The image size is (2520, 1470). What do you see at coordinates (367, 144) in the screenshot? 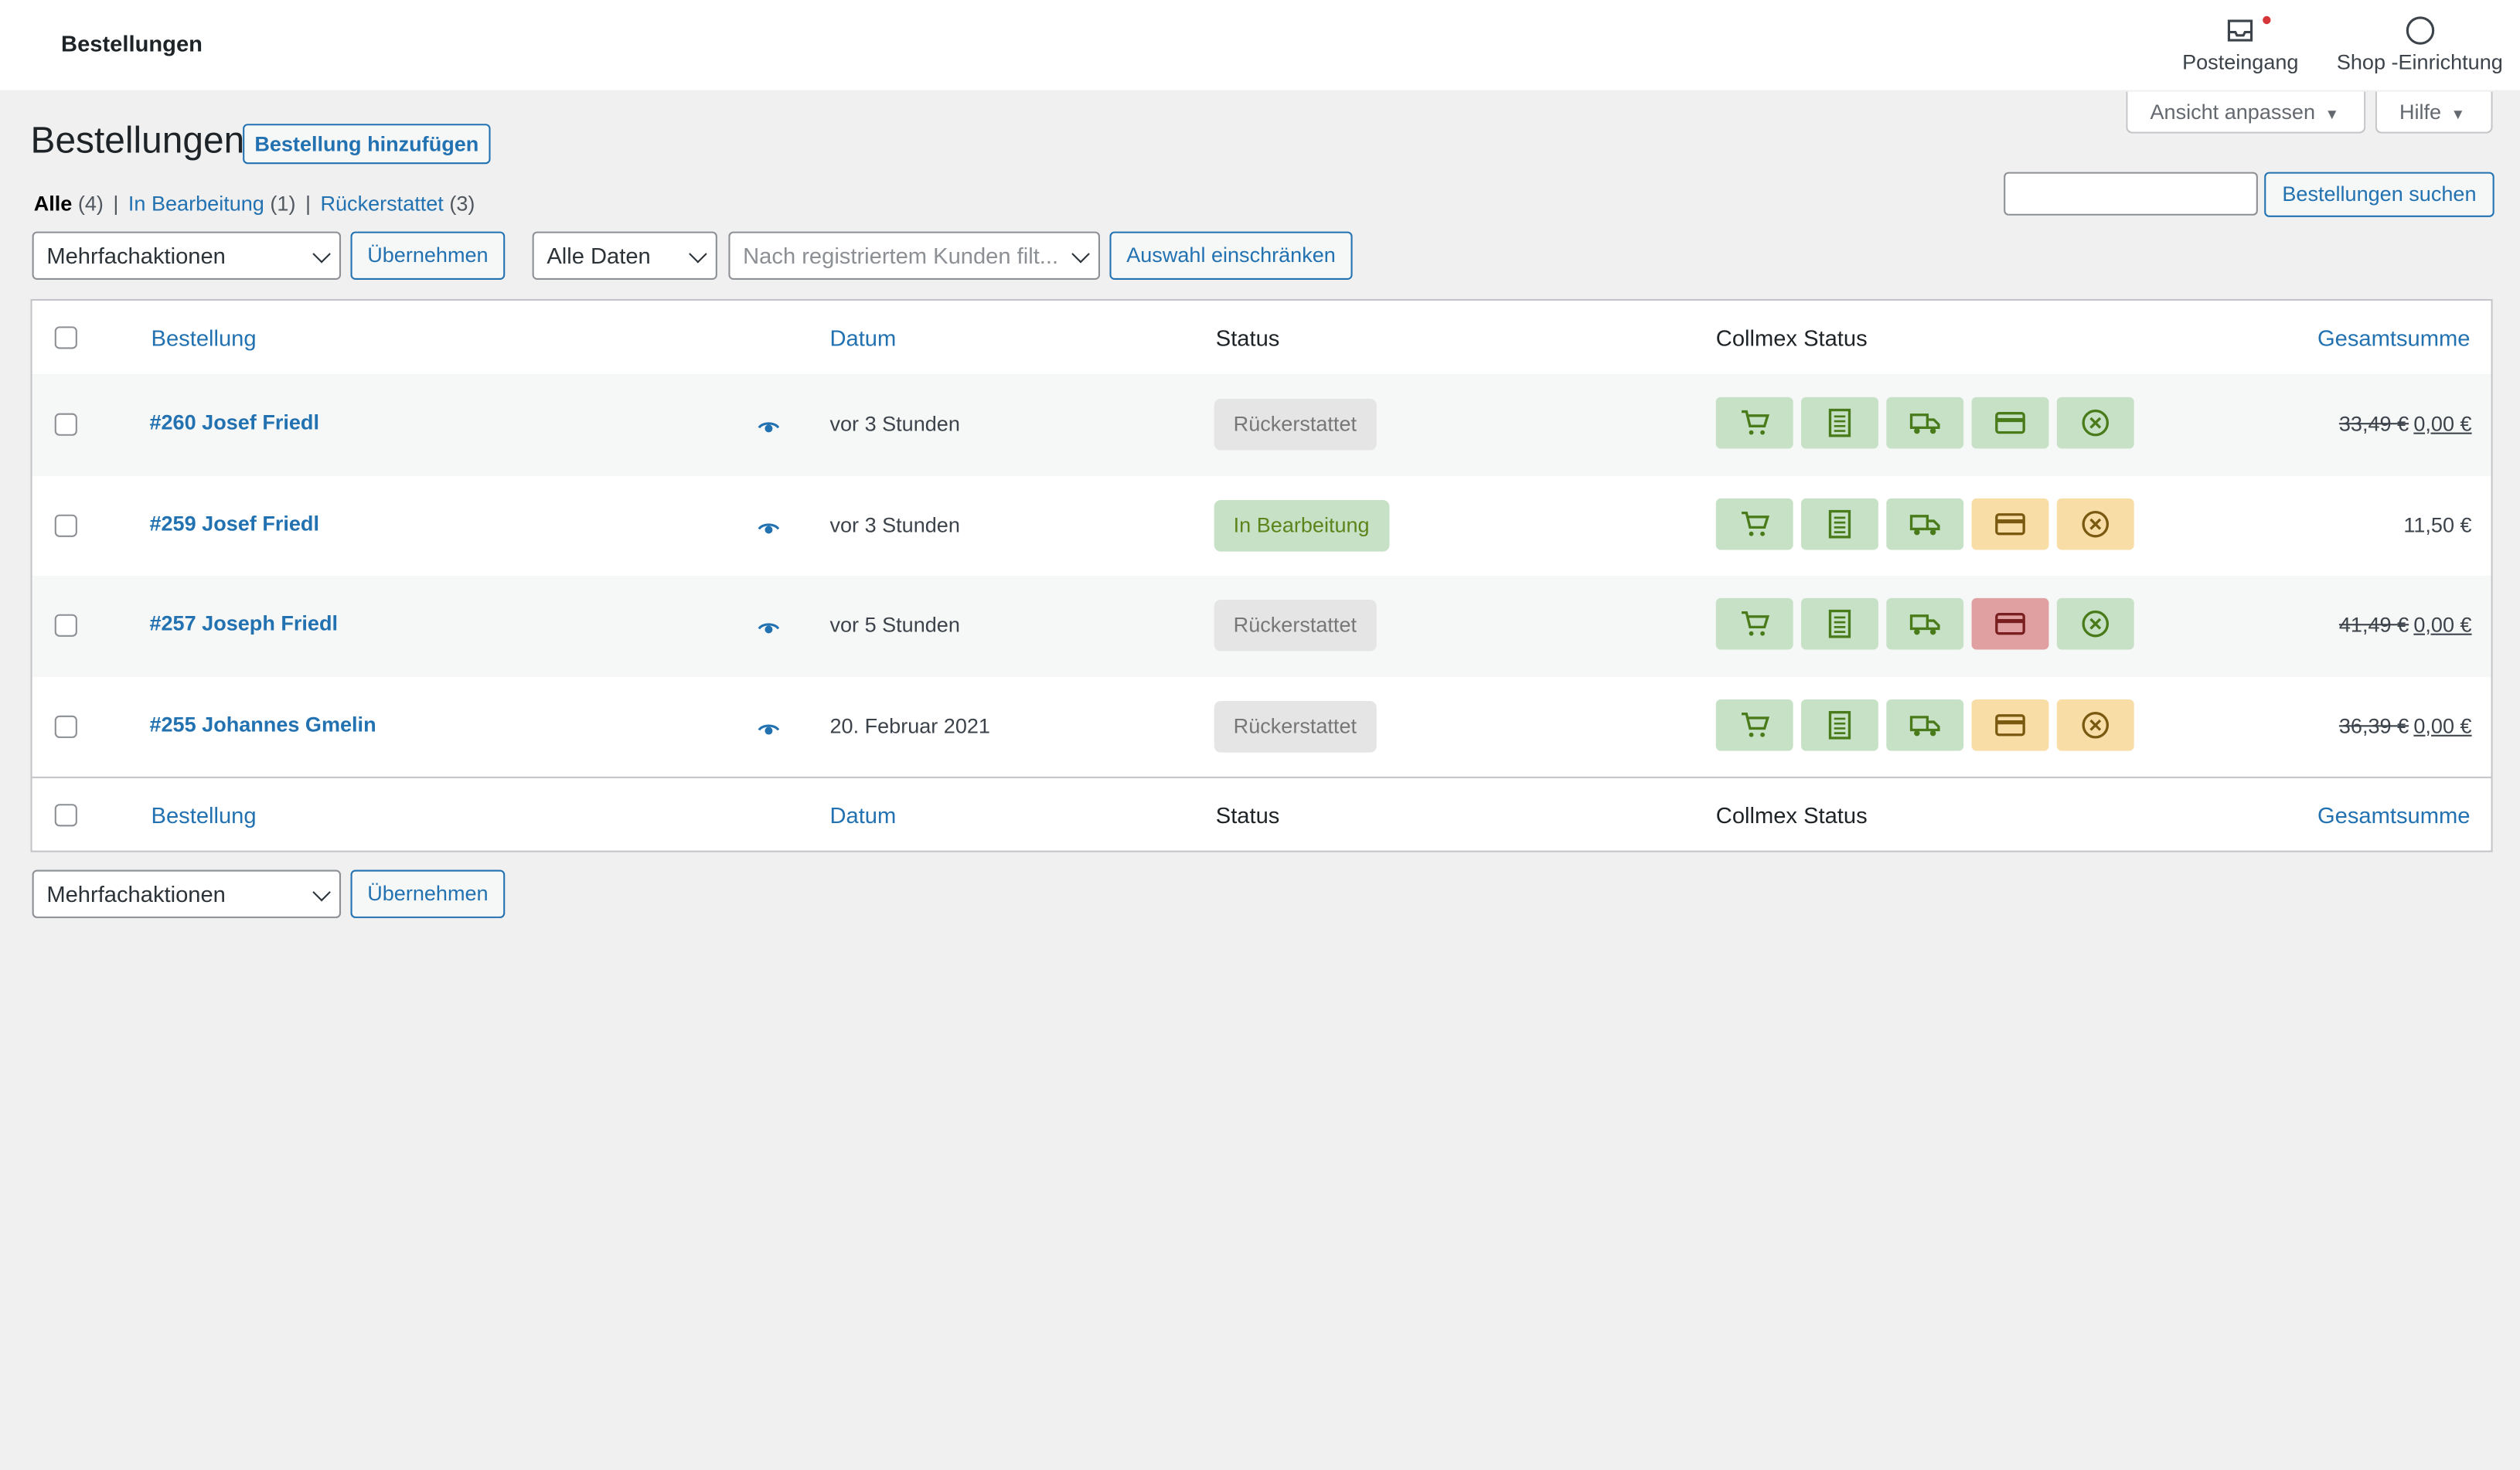
I see `add-order-button: Bestellung hinzufügen` at bounding box center [367, 144].